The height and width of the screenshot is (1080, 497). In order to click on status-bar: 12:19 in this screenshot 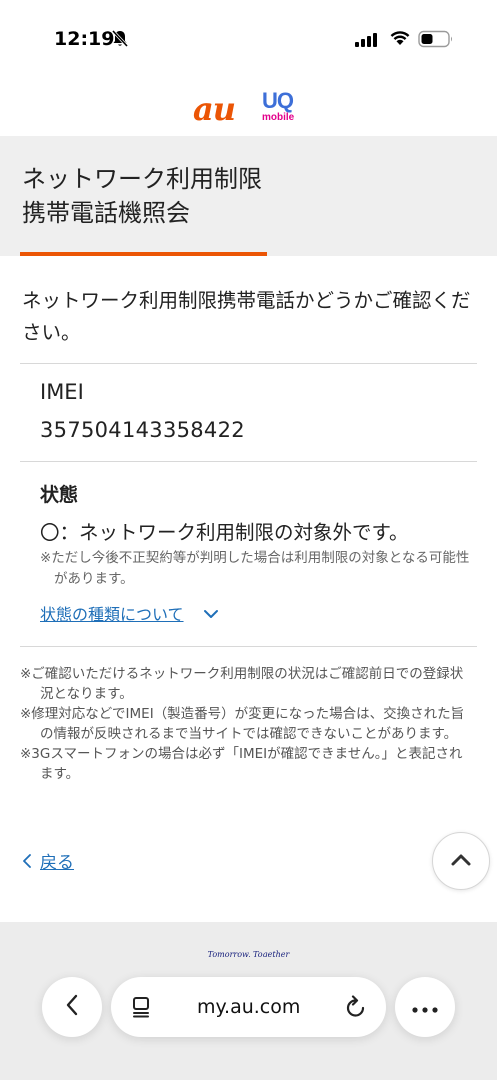, I will do `click(248, 36)`.